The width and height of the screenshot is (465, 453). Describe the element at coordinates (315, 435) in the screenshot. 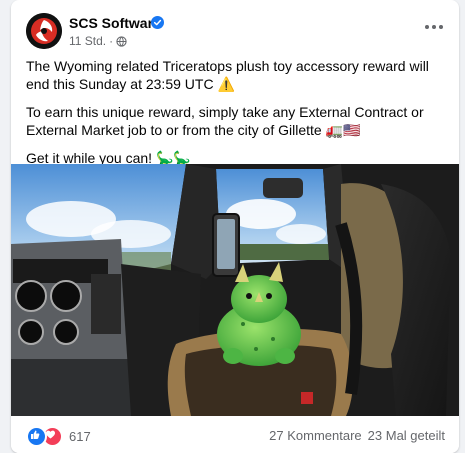

I see `comments-count-link: 27 Kommentare` at that location.